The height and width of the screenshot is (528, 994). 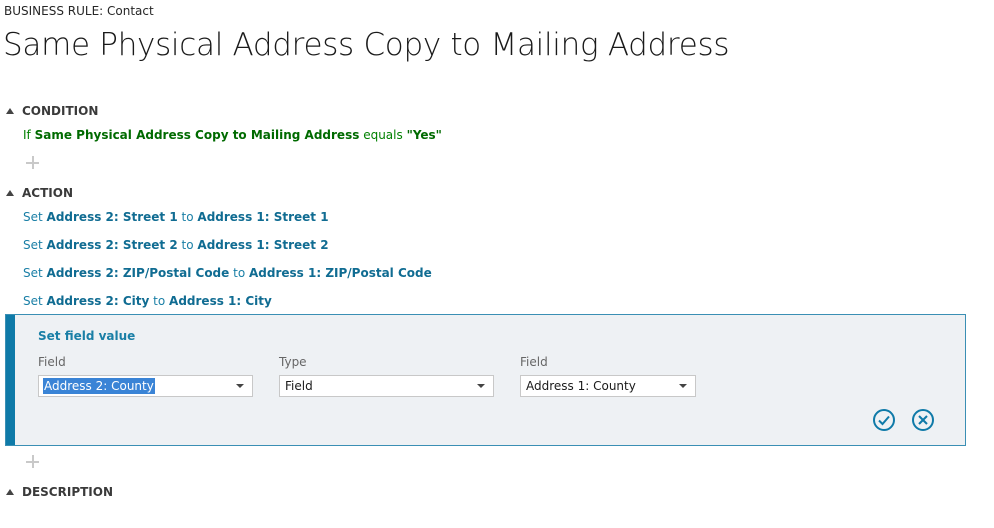 I want to click on target-field-value: Address 2: County, so click(x=99, y=386).